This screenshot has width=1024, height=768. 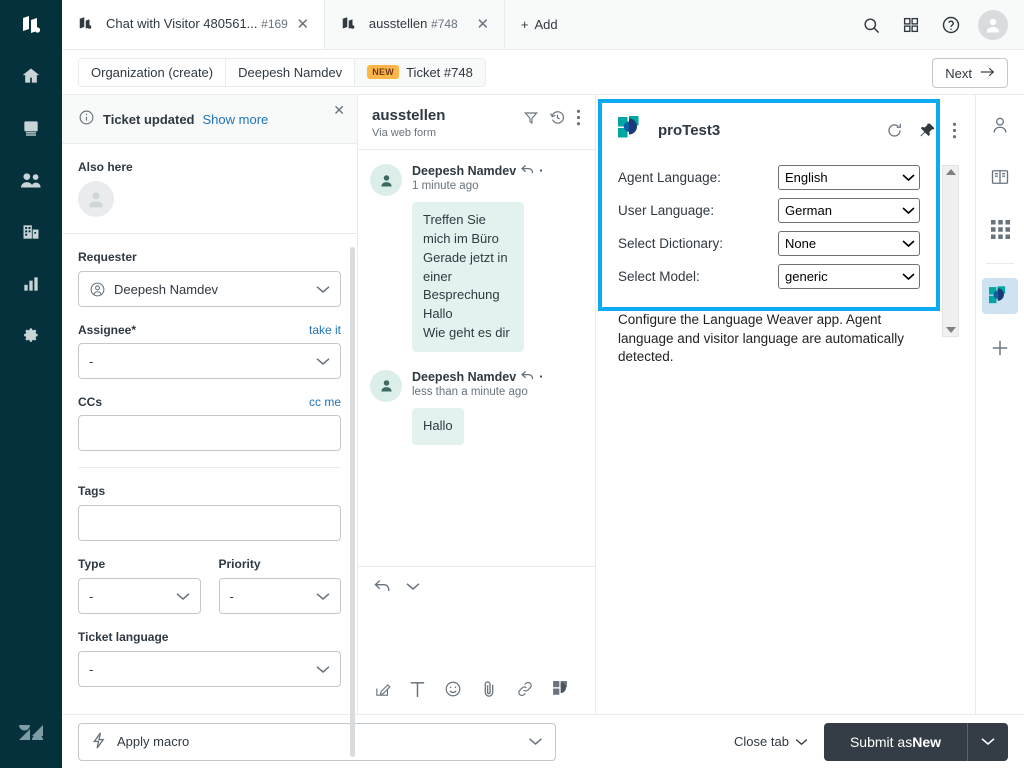 What do you see at coordinates (153, 741) in the screenshot?
I see `apply-macro-label: Apply macro` at bounding box center [153, 741].